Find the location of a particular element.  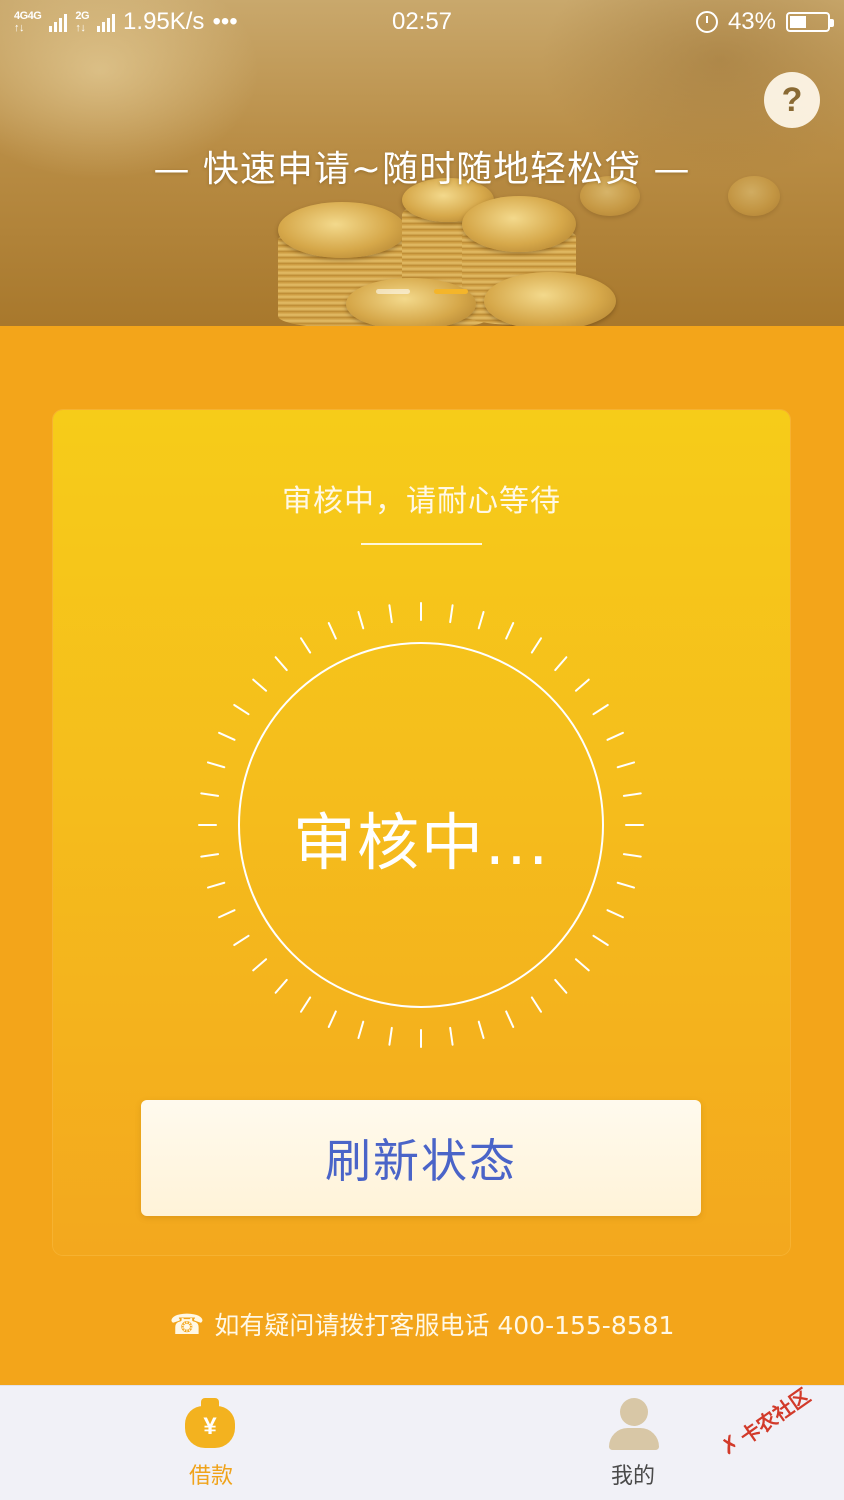

nav-item-mine: 我的 is located at coordinates (633, 1443).